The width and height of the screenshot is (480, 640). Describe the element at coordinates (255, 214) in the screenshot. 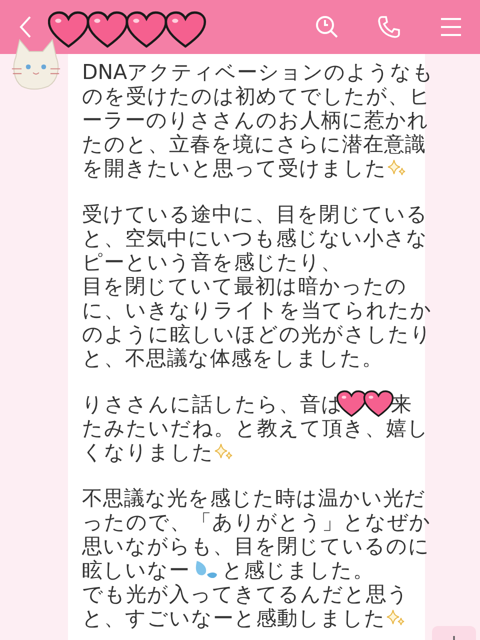

I see `message-text: 受けている途中に、目を閉じている` at that location.